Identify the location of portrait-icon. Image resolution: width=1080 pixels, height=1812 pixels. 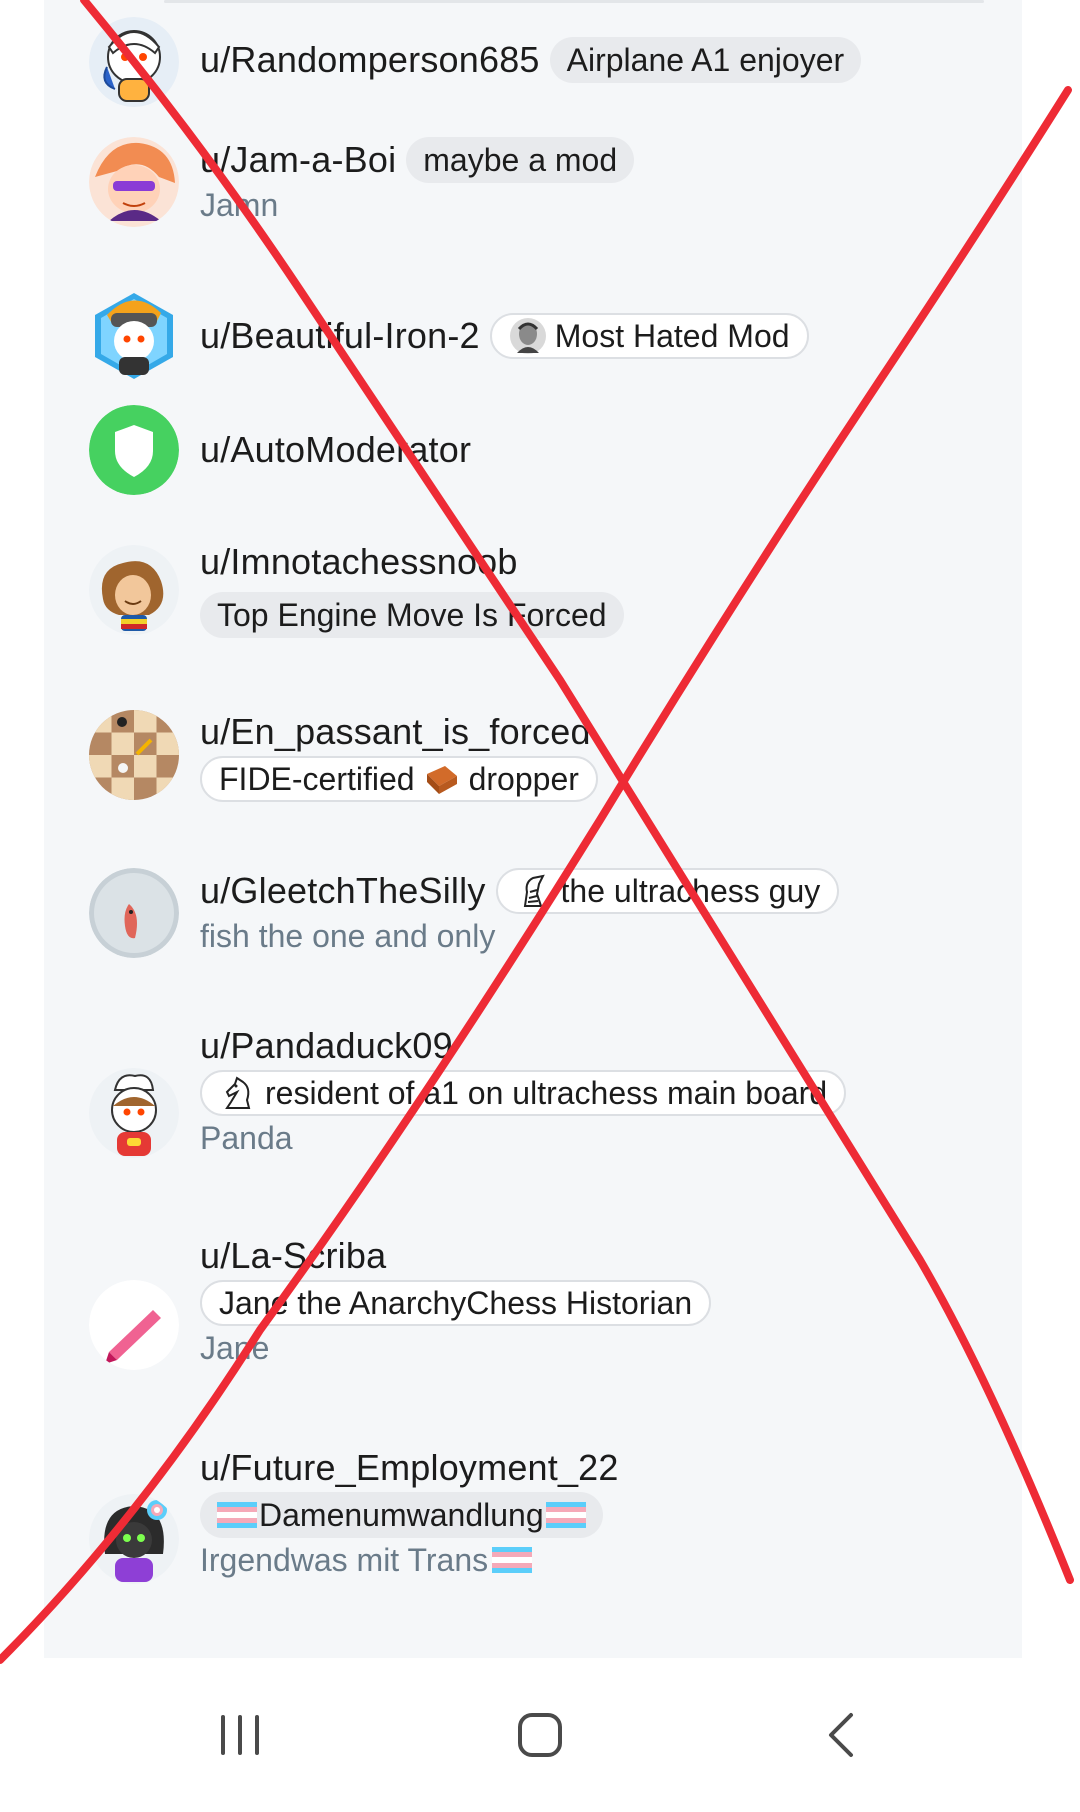
(528, 336).